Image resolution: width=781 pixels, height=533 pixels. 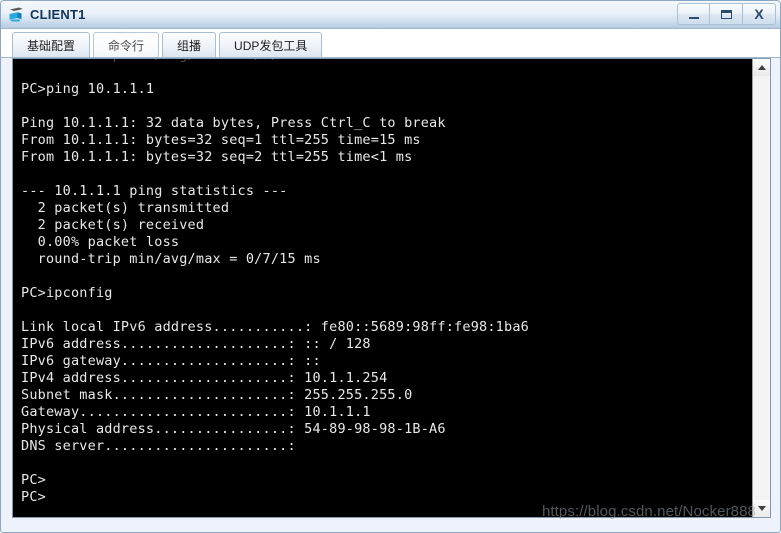 I want to click on close-button: X, so click(x=759, y=14).